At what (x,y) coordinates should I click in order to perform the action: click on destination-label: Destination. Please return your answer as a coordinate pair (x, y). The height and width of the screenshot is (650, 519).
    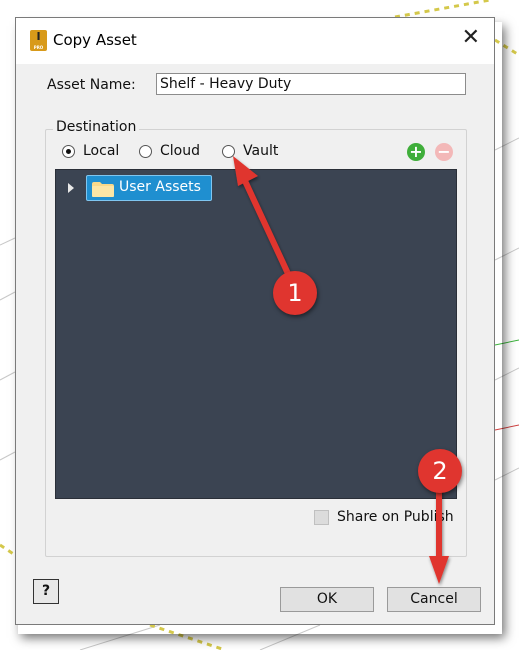
    Looking at the image, I should click on (96, 127).